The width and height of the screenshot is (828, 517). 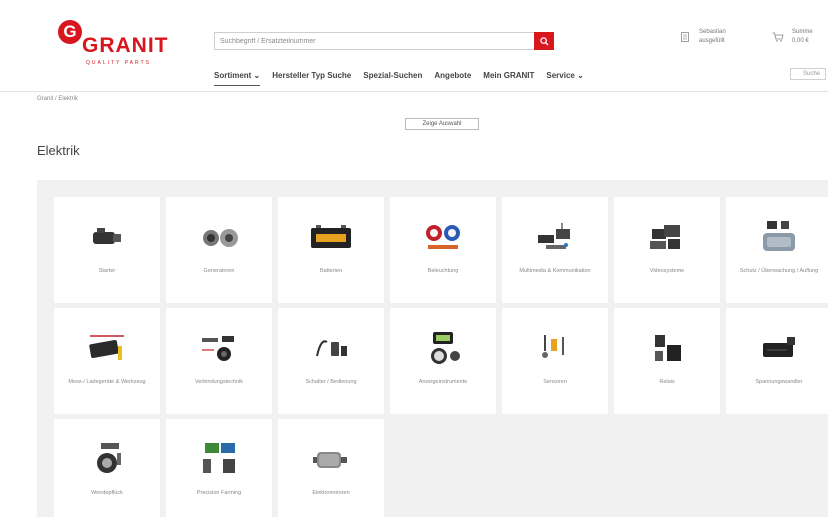 What do you see at coordinates (564, 77) in the screenshot?
I see `nav-item: Service ⌄` at bounding box center [564, 77].